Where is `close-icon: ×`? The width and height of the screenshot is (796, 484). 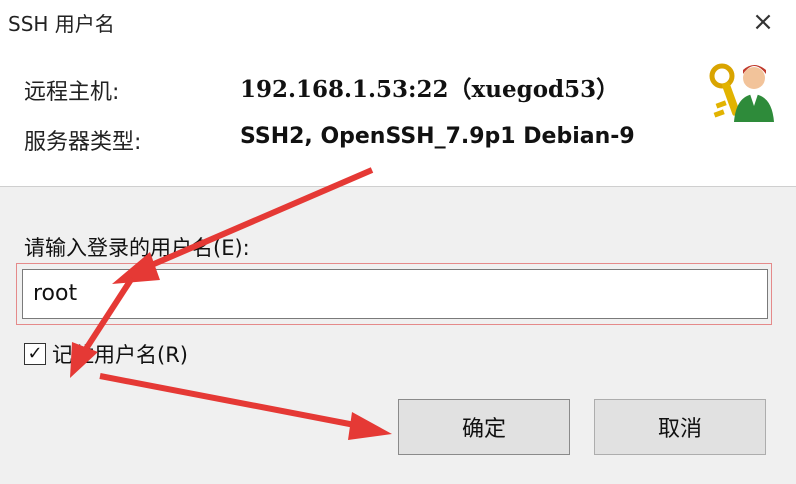
close-icon: × is located at coordinates (763, 22).